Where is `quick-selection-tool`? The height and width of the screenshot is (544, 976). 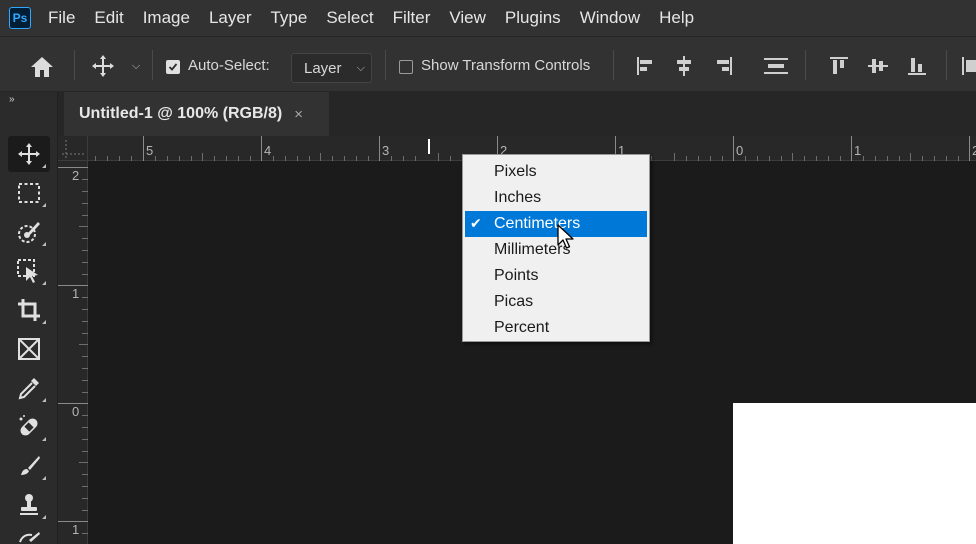 quick-selection-tool is located at coordinates (29, 232).